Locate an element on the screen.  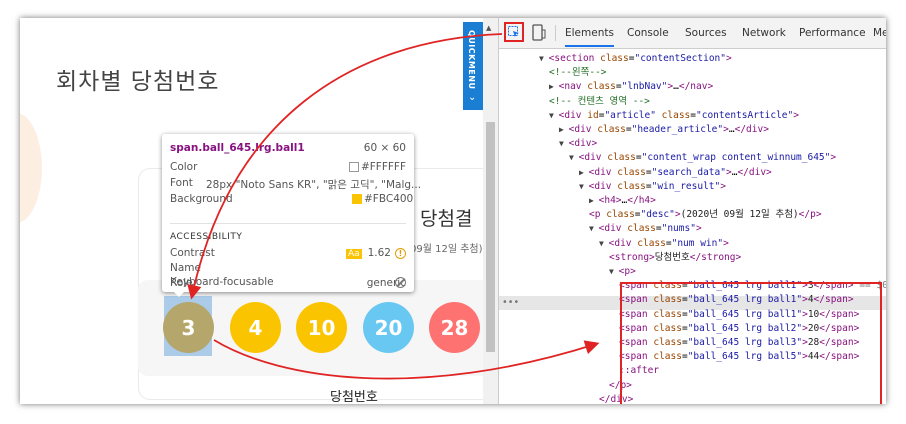
dom-node-markup: <nav class="lnbNav">…</nav> is located at coordinates (636, 87).